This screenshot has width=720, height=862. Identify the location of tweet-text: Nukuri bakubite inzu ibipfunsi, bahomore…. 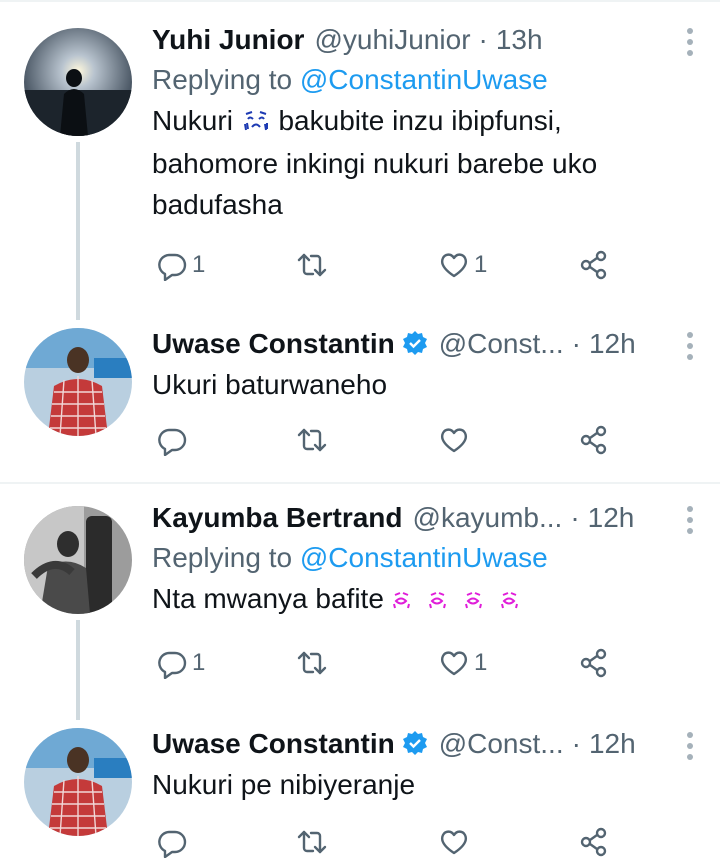
(412, 162).